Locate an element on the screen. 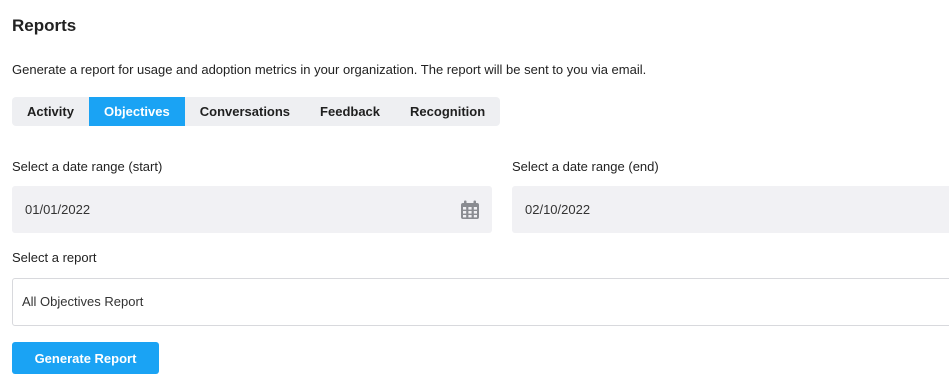 This screenshot has width=949, height=390. tab-activity: Activity is located at coordinates (50, 111).